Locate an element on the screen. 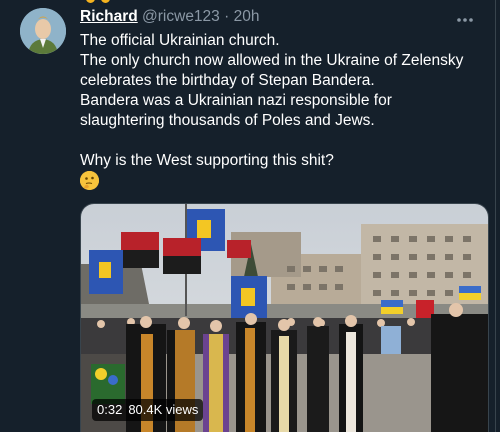 The height and width of the screenshot is (432, 500). video-duration: 0:32 is located at coordinates (110, 409).